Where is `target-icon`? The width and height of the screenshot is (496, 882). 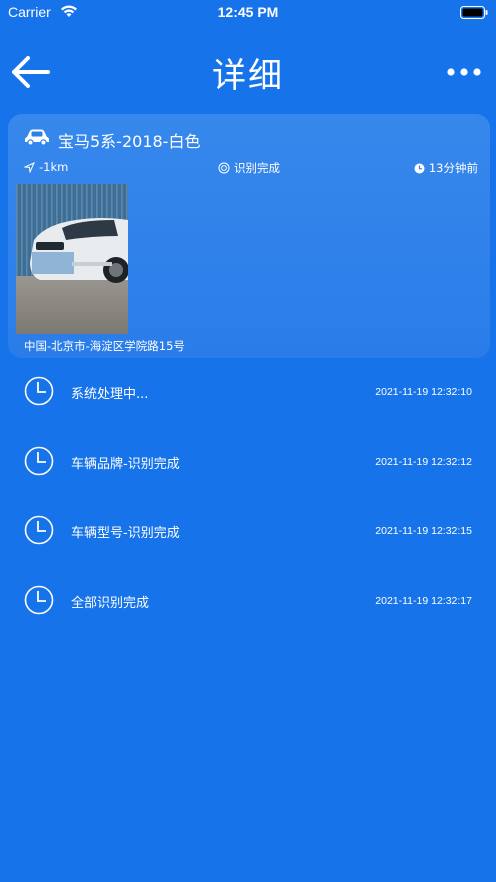 target-icon is located at coordinates (224, 168).